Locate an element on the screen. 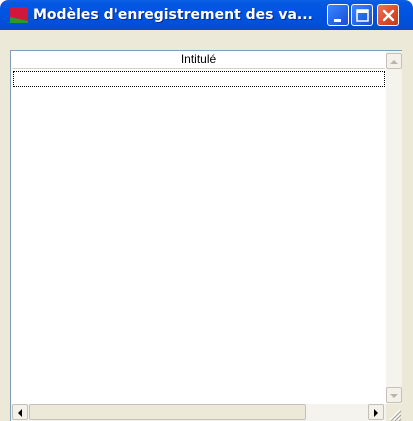  minimize-icon is located at coordinates (337, 20).